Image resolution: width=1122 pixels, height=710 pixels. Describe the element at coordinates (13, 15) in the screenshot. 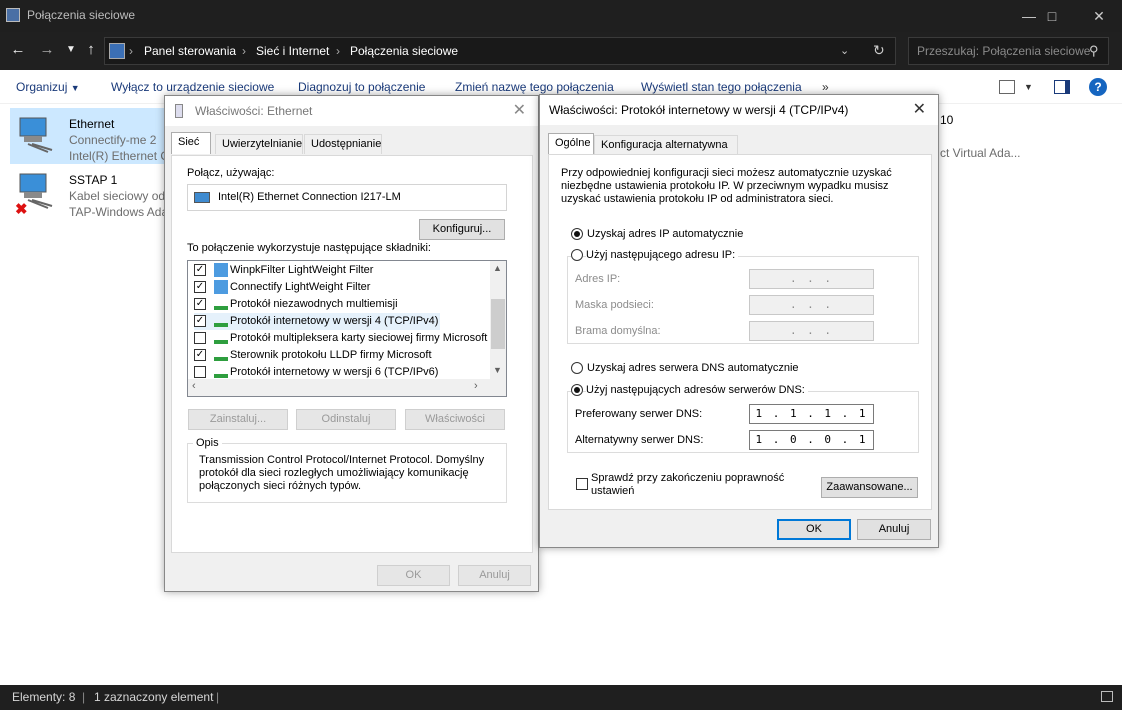

I see `network-folder-icon` at that location.